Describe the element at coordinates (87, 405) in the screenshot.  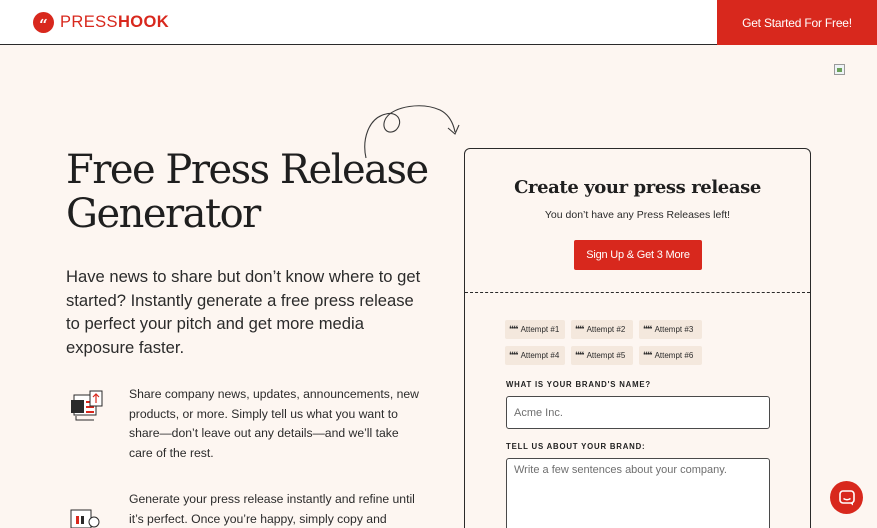
I see `news-share-icon` at that location.